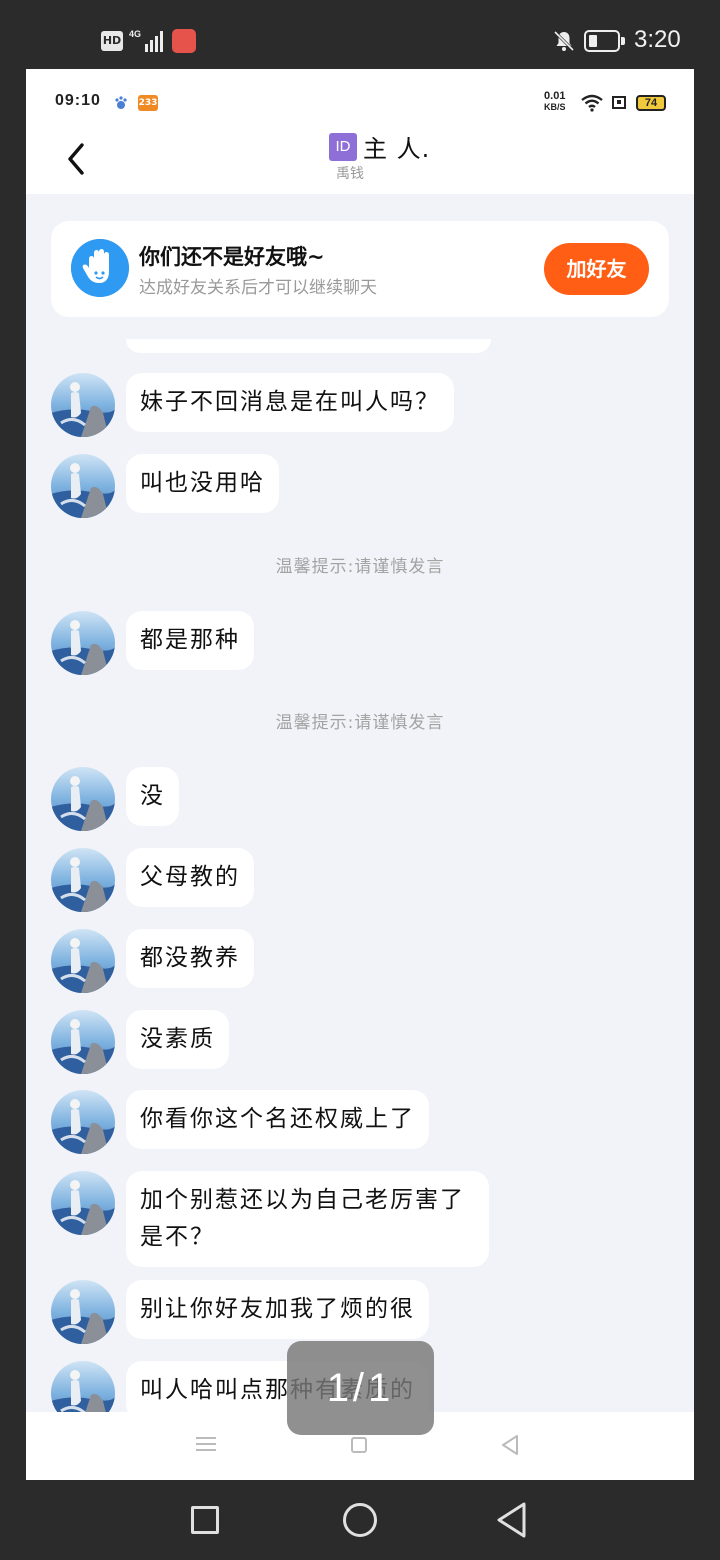 This screenshot has width=720, height=1560. What do you see at coordinates (190, 640) in the screenshot?
I see `message-bubble: 都是那种` at bounding box center [190, 640].